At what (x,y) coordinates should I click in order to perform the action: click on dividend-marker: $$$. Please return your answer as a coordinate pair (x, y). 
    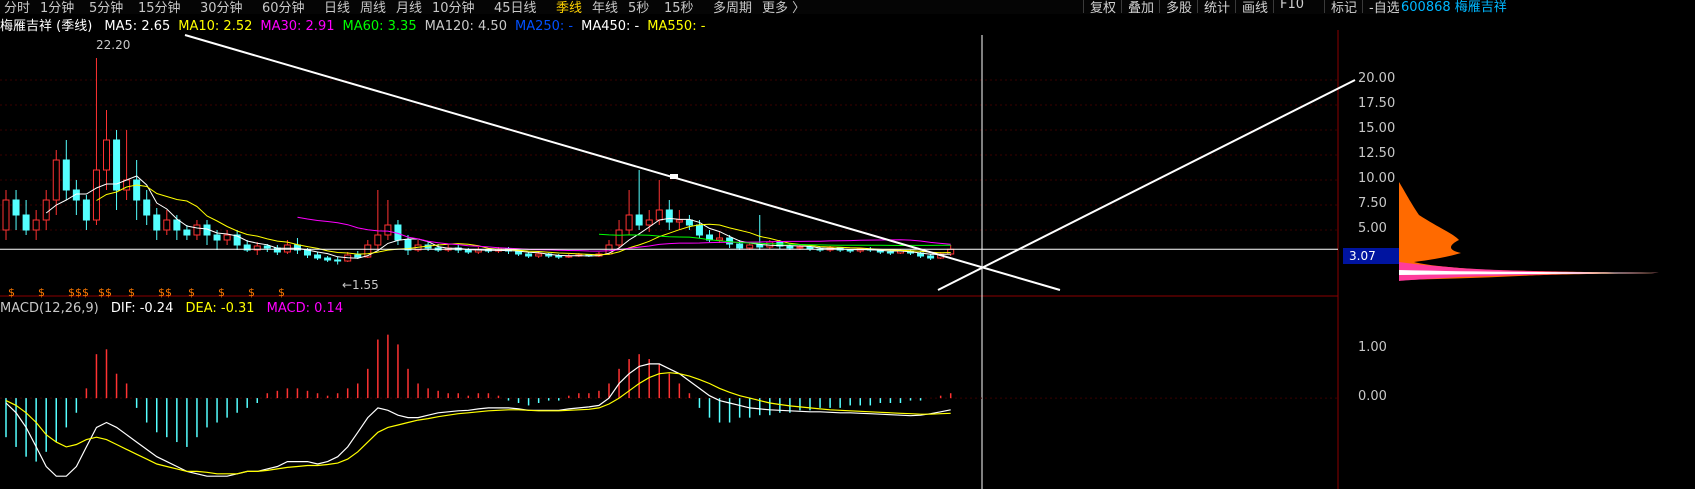
    Looking at the image, I should click on (78, 292).